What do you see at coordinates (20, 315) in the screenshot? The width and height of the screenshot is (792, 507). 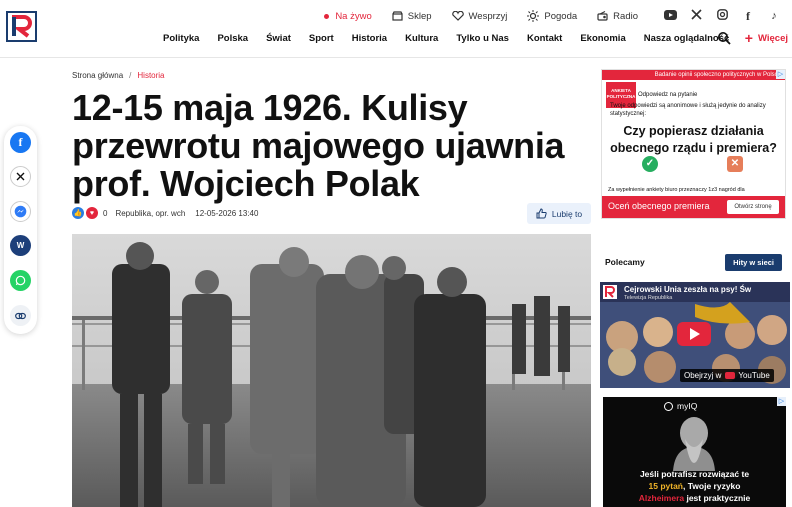 I see `share-link-icon` at bounding box center [20, 315].